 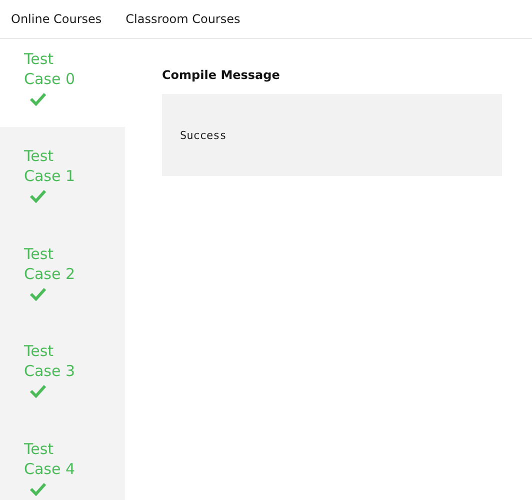 What do you see at coordinates (221, 75) in the screenshot?
I see `section-heading: Compile Message` at bounding box center [221, 75].